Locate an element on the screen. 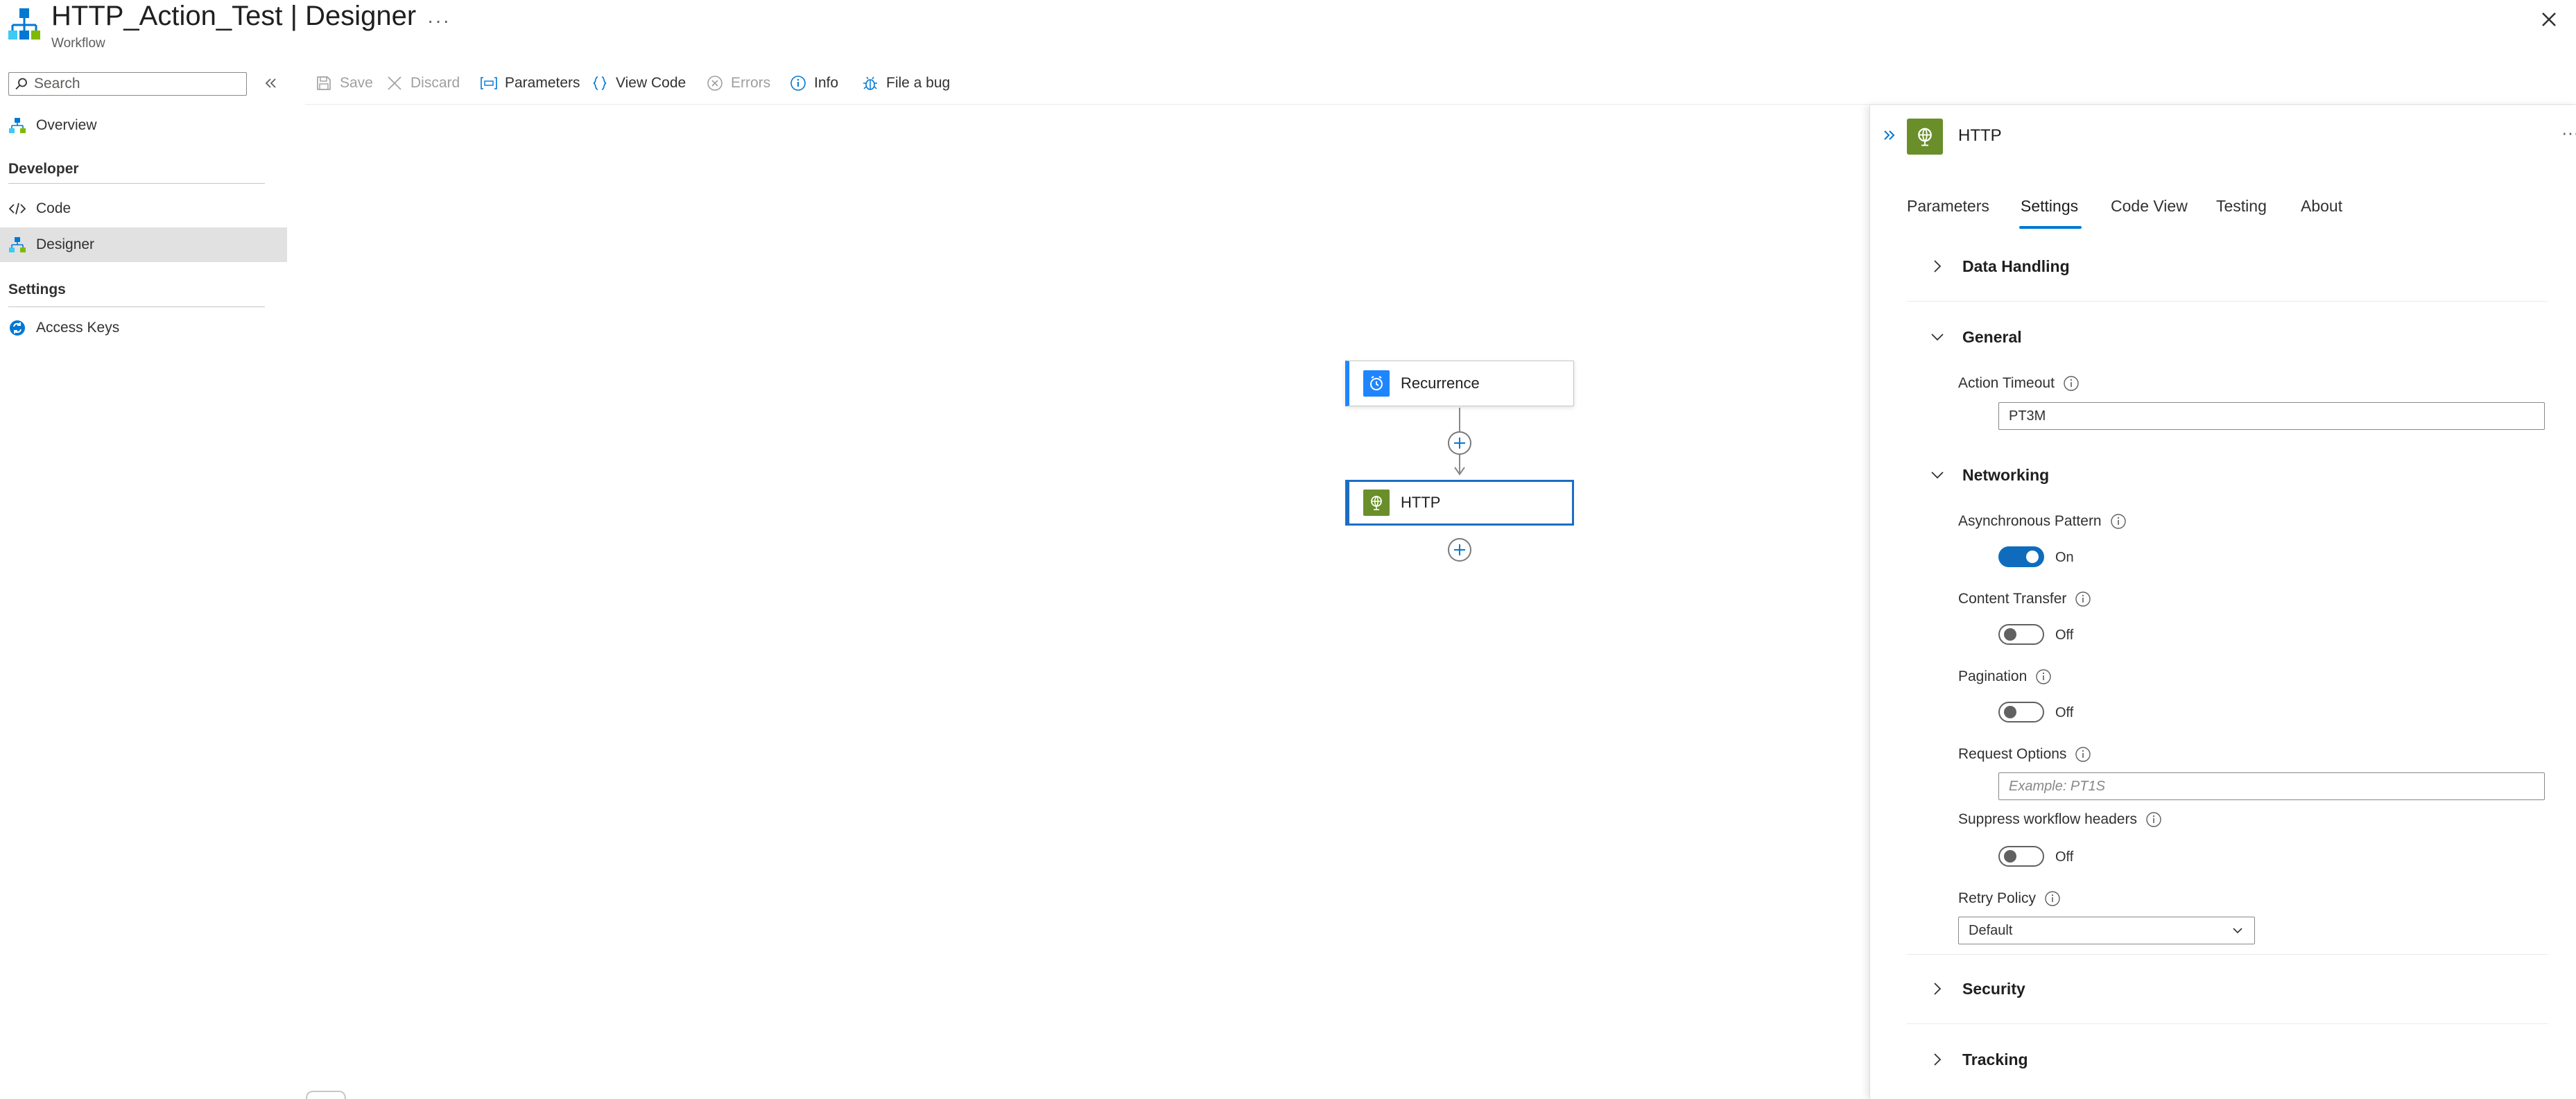 The image size is (2576, 1099). code-icon is located at coordinates (17, 209).